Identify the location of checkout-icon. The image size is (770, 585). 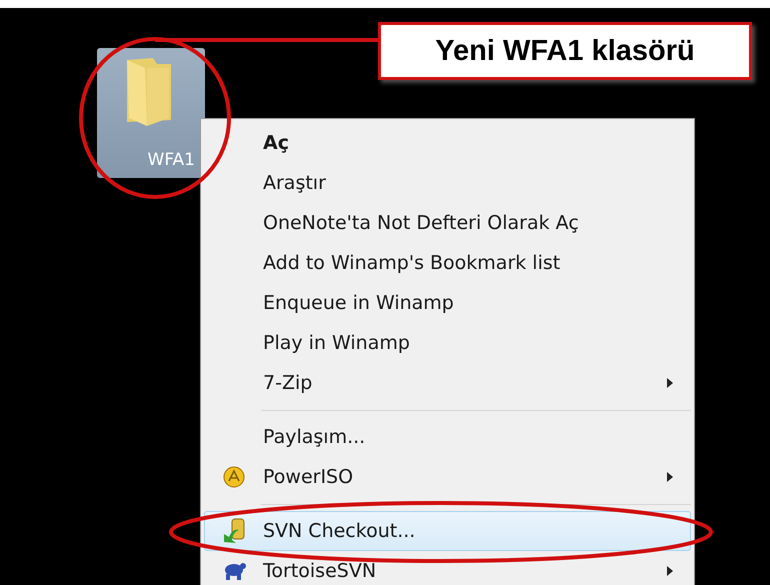
(234, 531).